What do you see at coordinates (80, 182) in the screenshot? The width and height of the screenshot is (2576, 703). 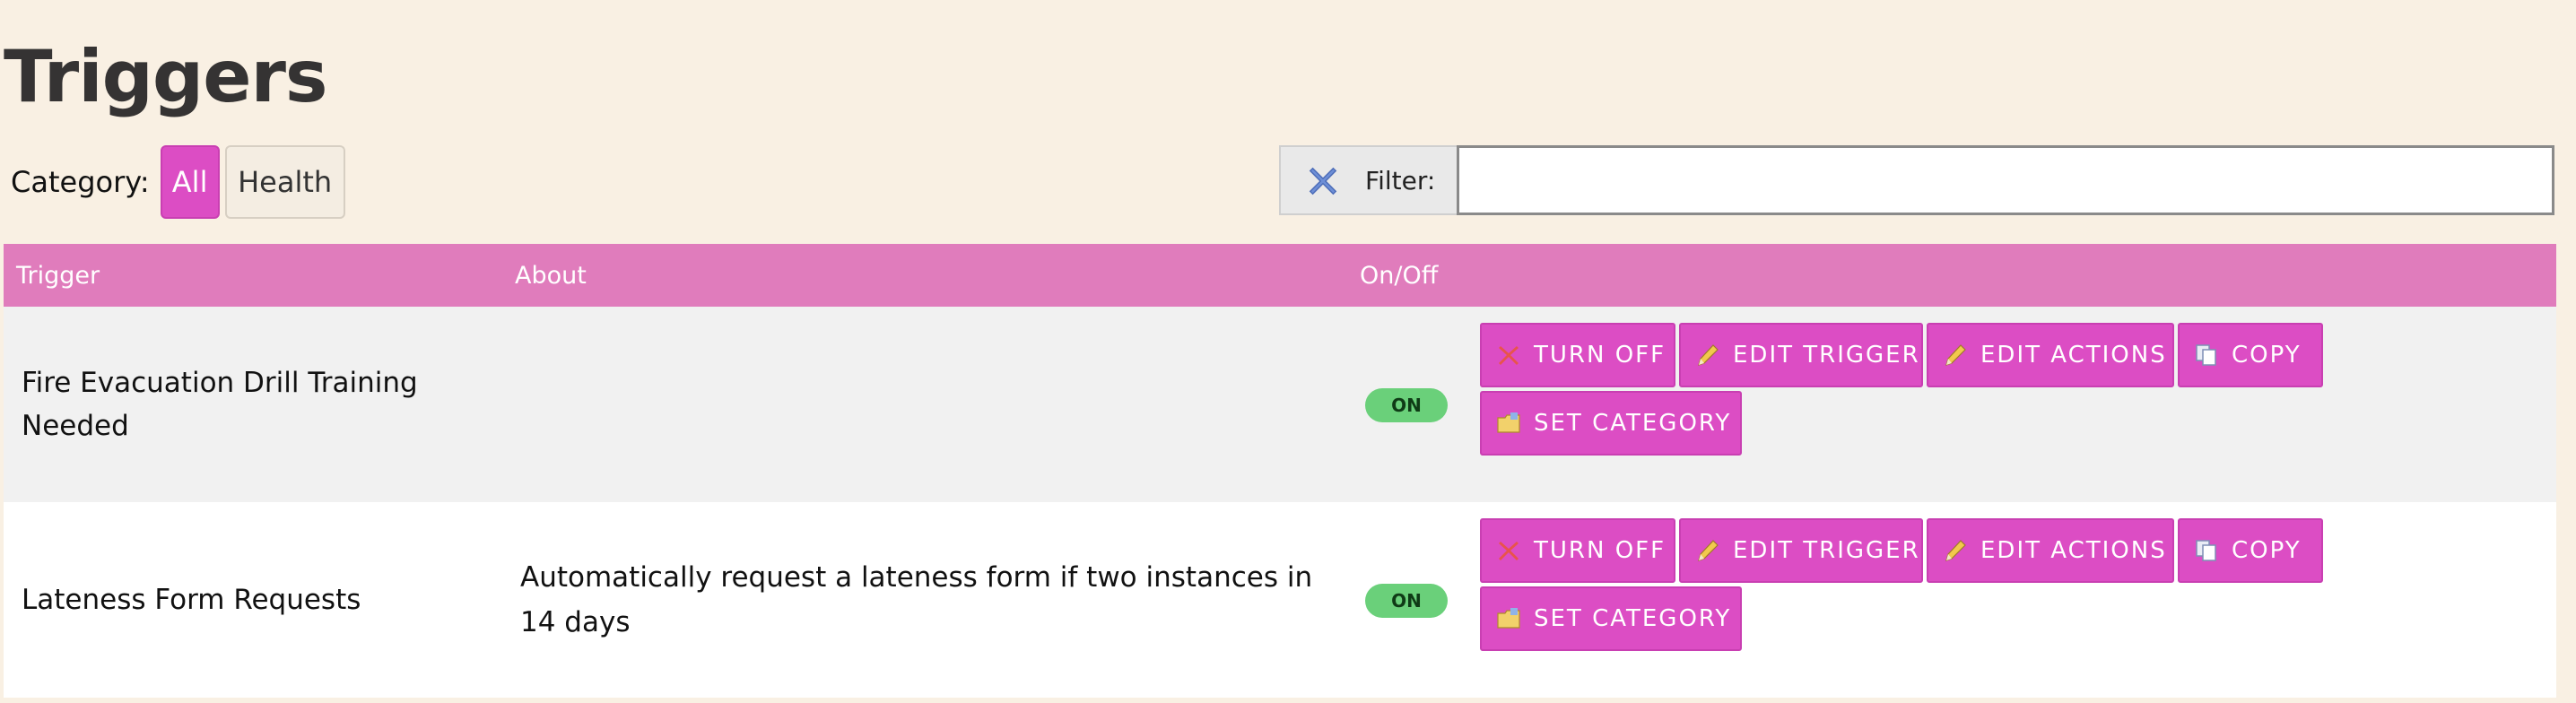 I see `category-label: Category:` at bounding box center [80, 182].